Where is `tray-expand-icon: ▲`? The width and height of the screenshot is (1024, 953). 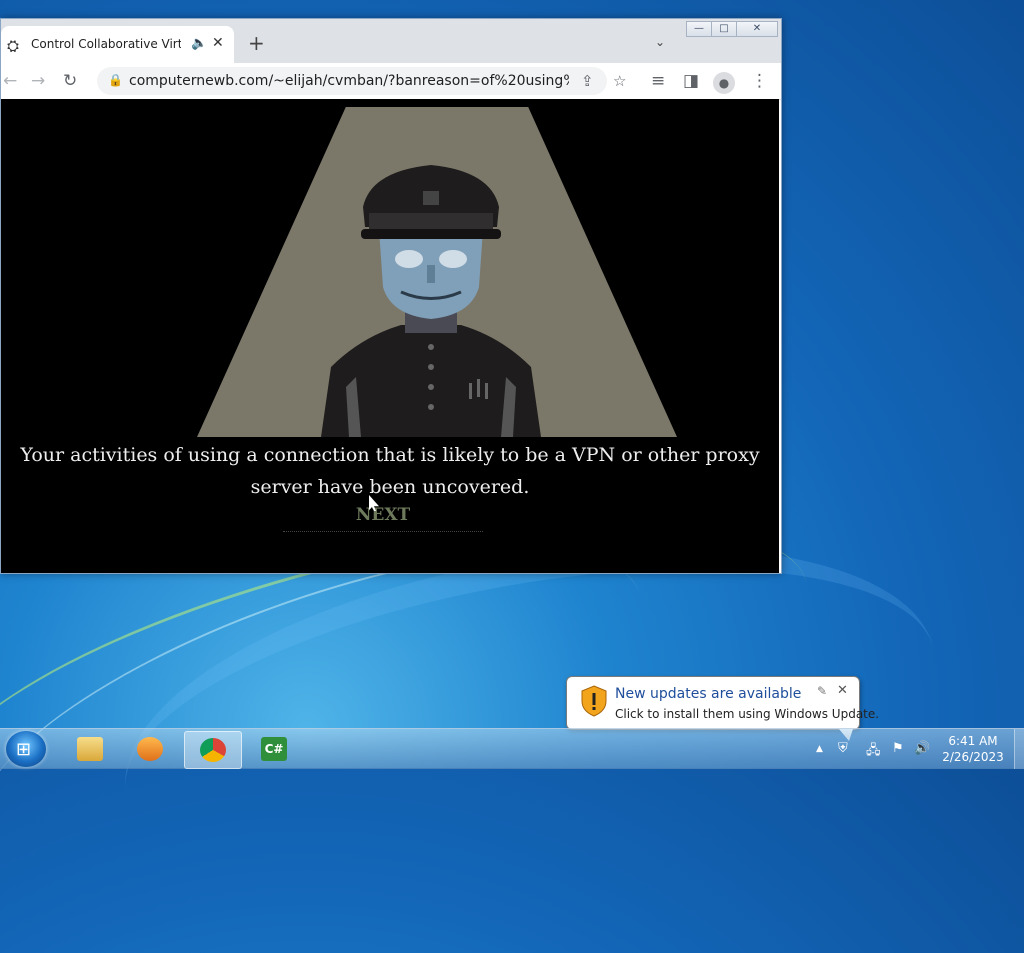 tray-expand-icon: ▲ is located at coordinates (819, 749).